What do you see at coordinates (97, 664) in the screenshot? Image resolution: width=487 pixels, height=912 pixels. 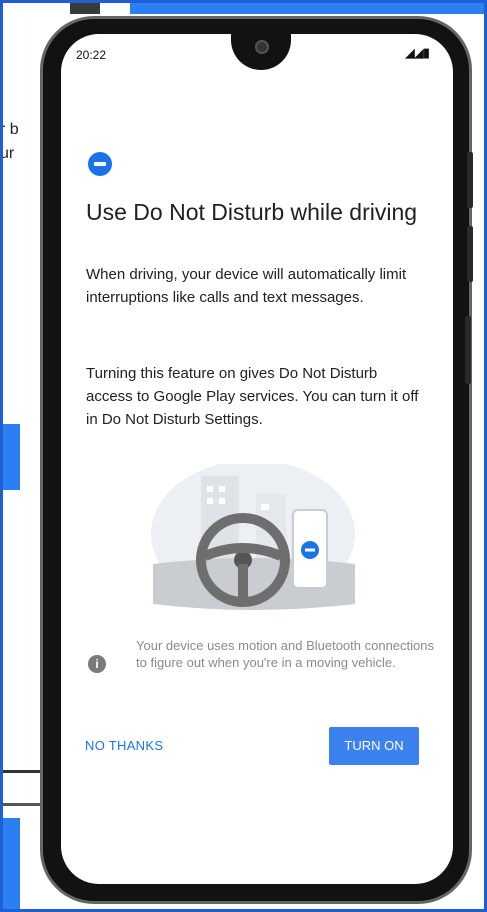 I see `info-icon: i` at bounding box center [97, 664].